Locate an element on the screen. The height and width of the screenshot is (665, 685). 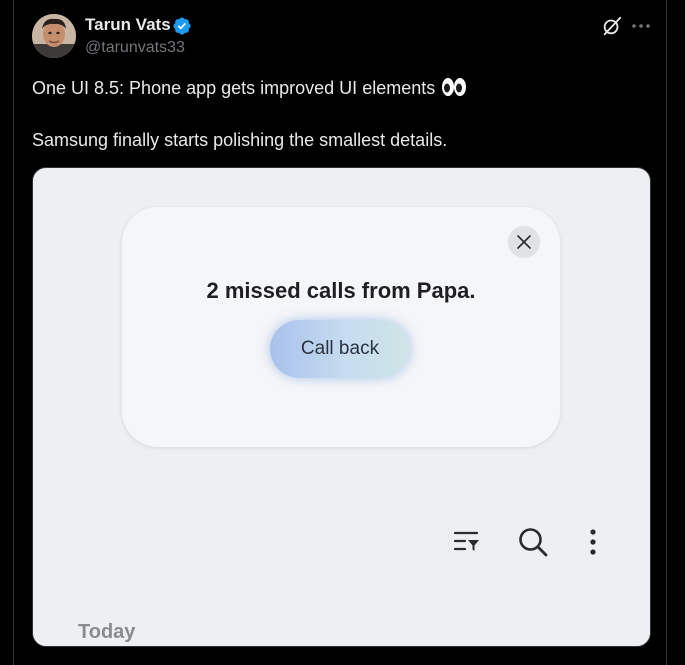
close-icon is located at coordinates (524, 242).